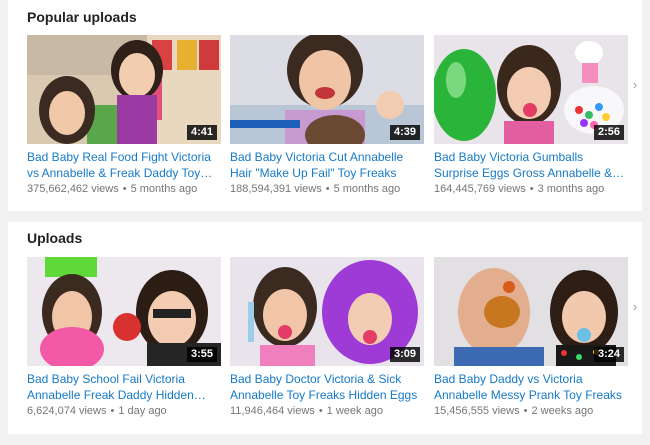  What do you see at coordinates (82, 17) in the screenshot?
I see `section-title: Popular uploads` at bounding box center [82, 17].